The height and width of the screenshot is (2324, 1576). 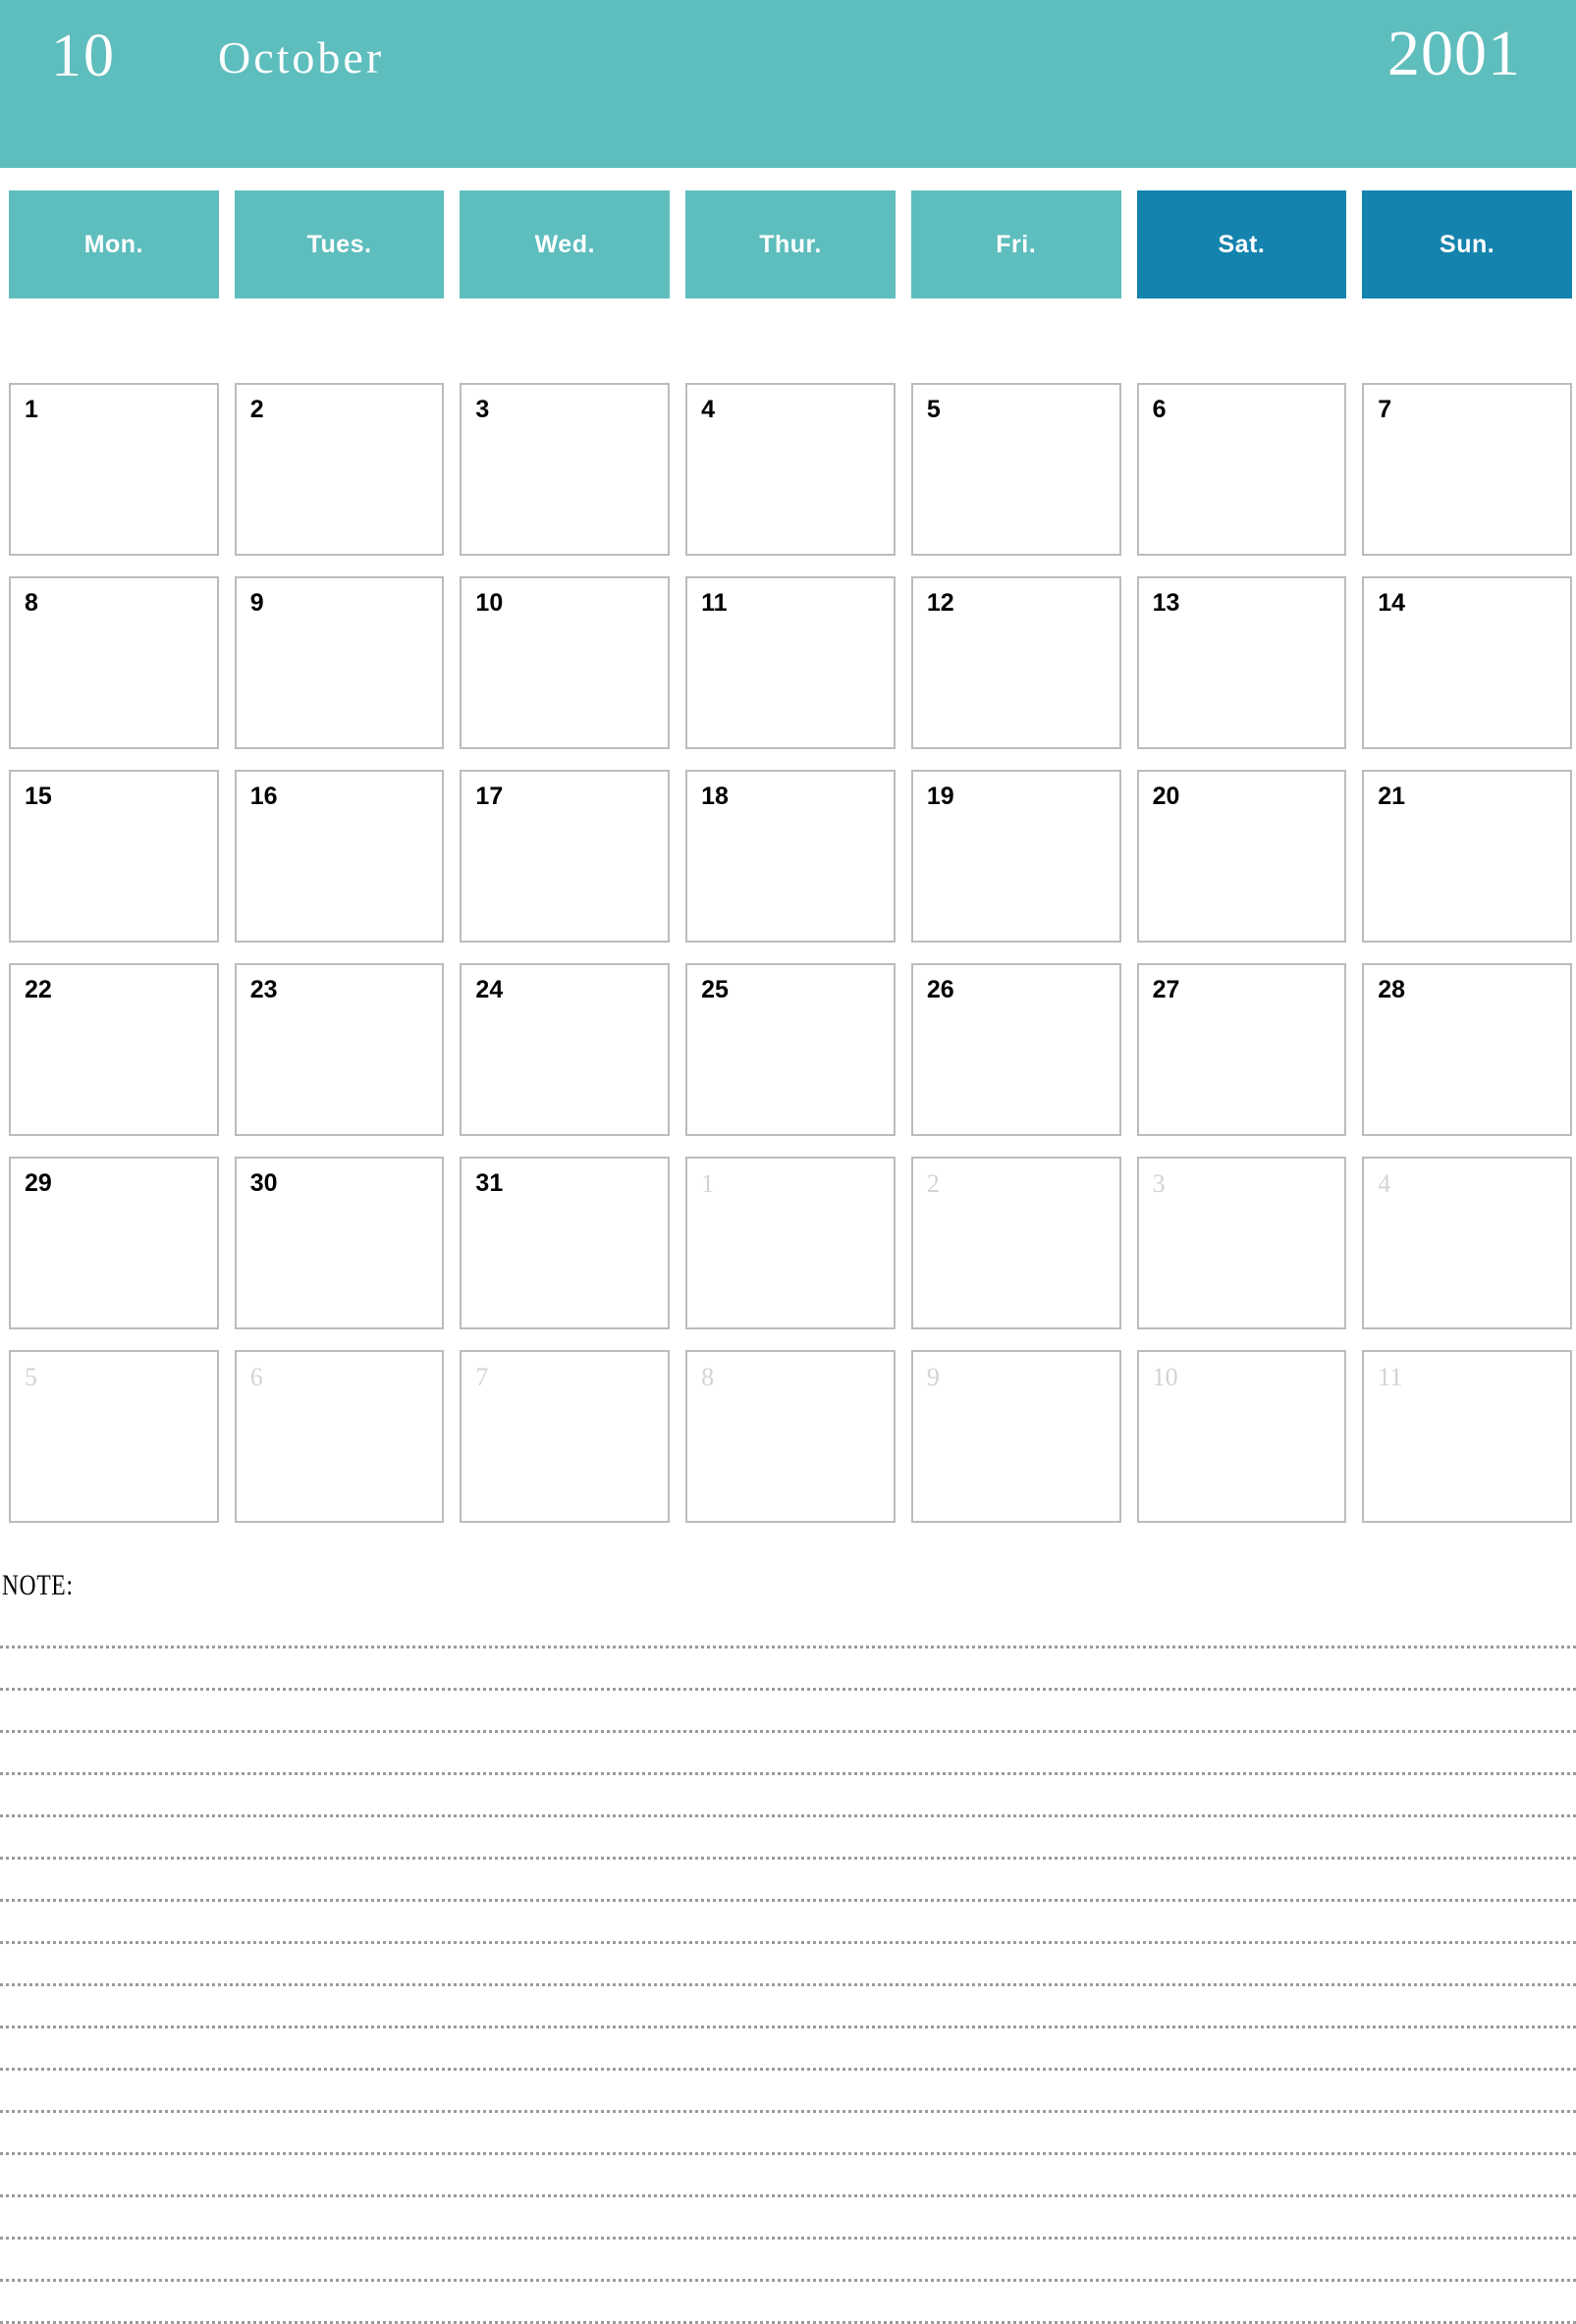 What do you see at coordinates (1159, 1183) in the screenshot?
I see `date-number: 3` at bounding box center [1159, 1183].